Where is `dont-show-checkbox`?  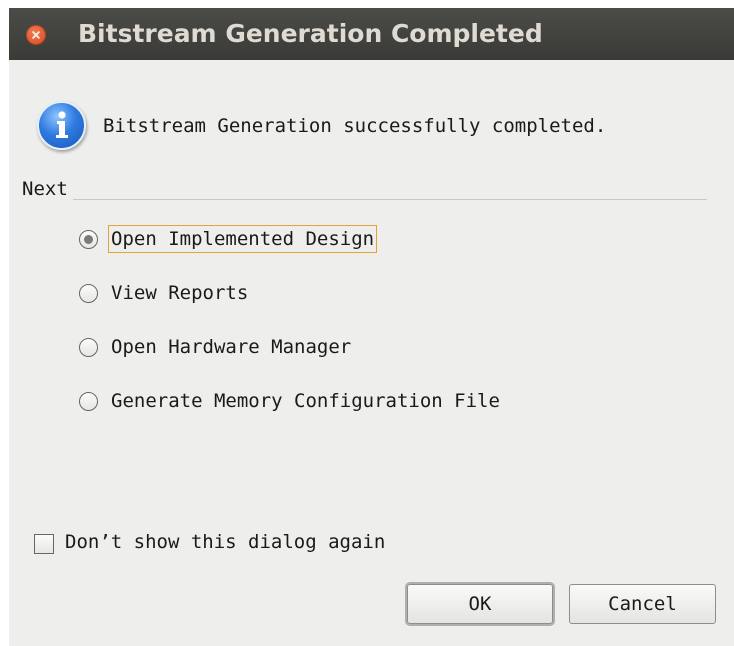 dont-show-checkbox is located at coordinates (44, 544).